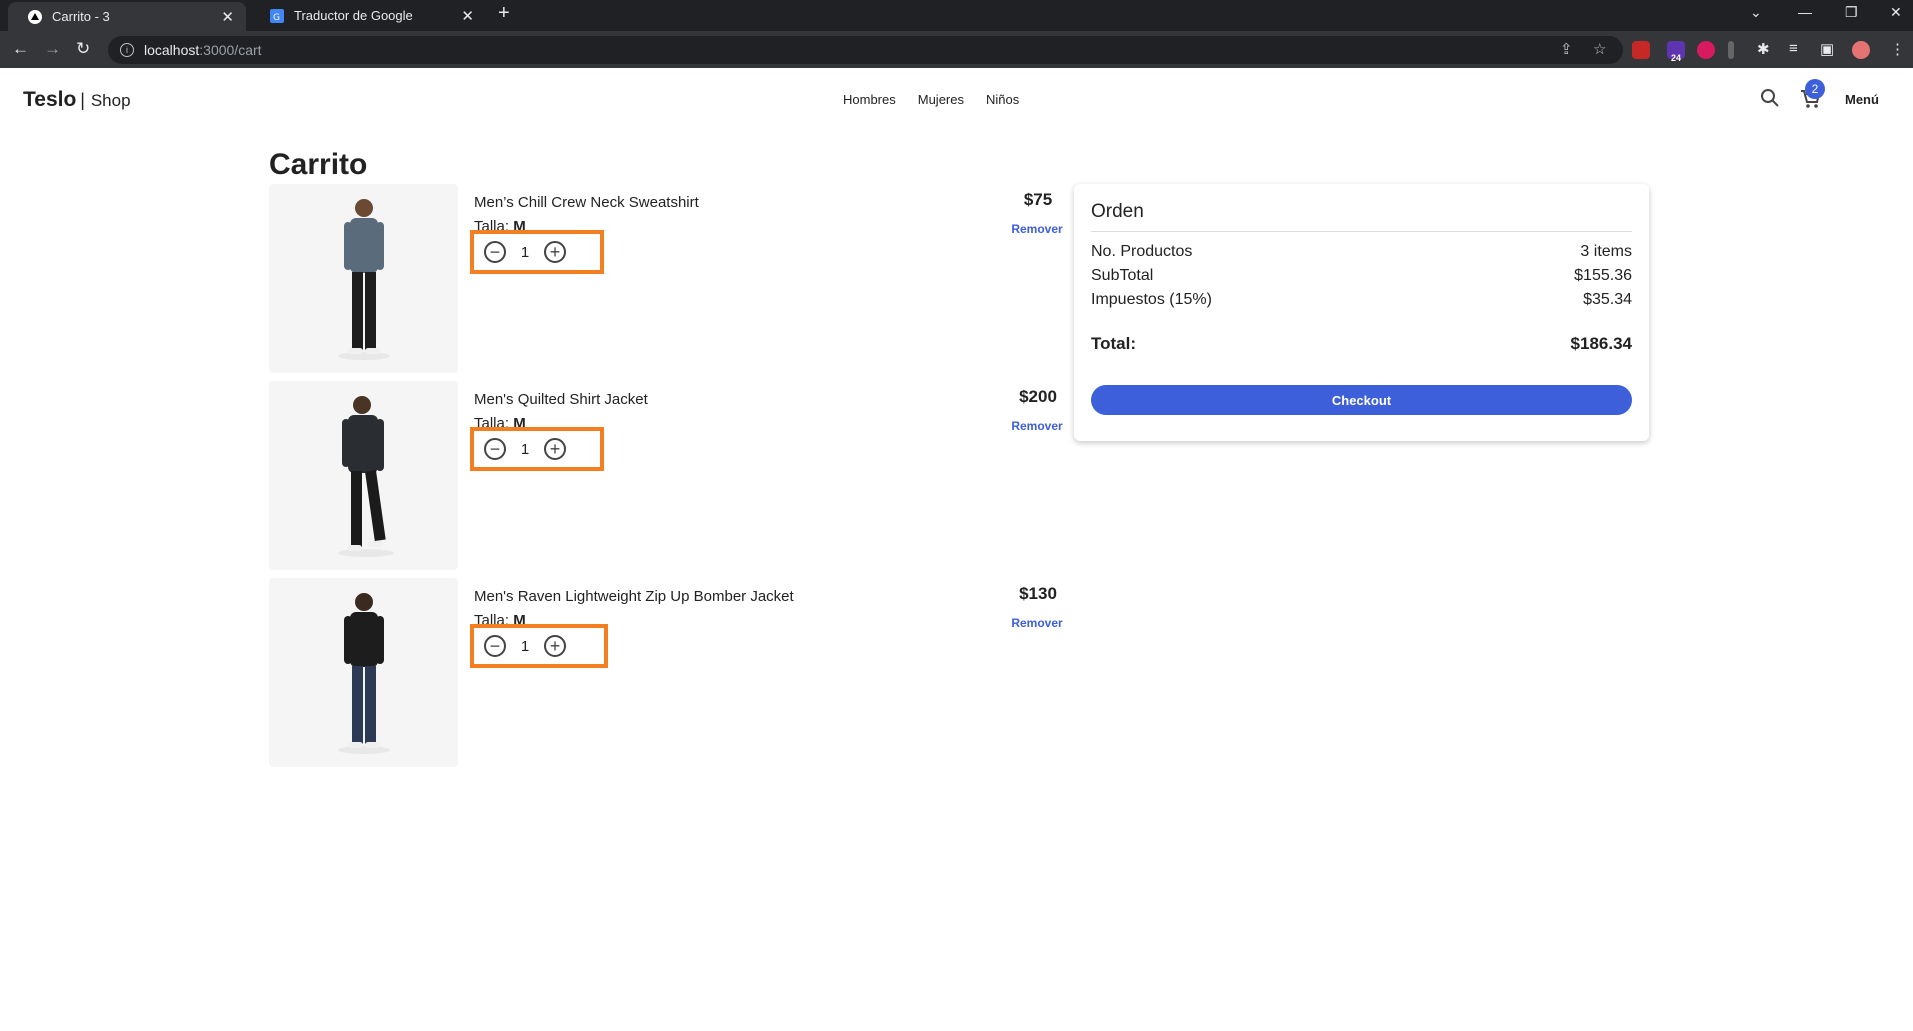 Image resolution: width=1913 pixels, height=1031 pixels. Describe the element at coordinates (1361, 276) in the screenshot. I see `summary-row-subtotal: SubTotal $155.36` at that location.